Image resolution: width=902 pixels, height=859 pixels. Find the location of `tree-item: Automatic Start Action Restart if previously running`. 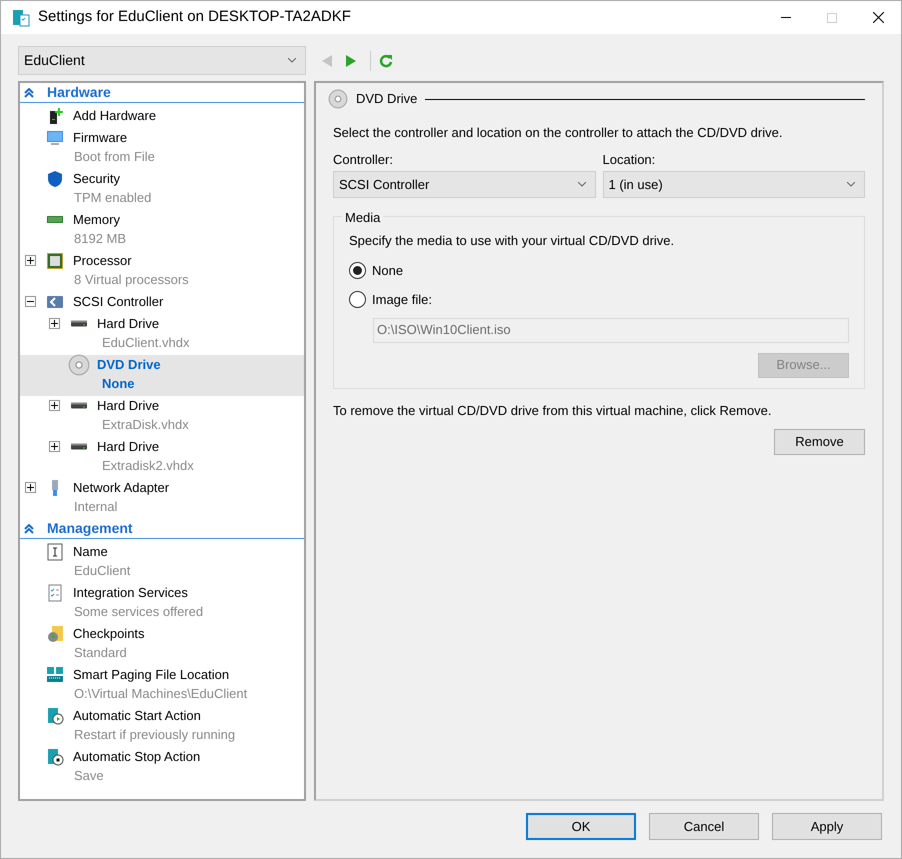

tree-item: Automatic Start Action Restart if previously running is located at coordinates (162, 726).